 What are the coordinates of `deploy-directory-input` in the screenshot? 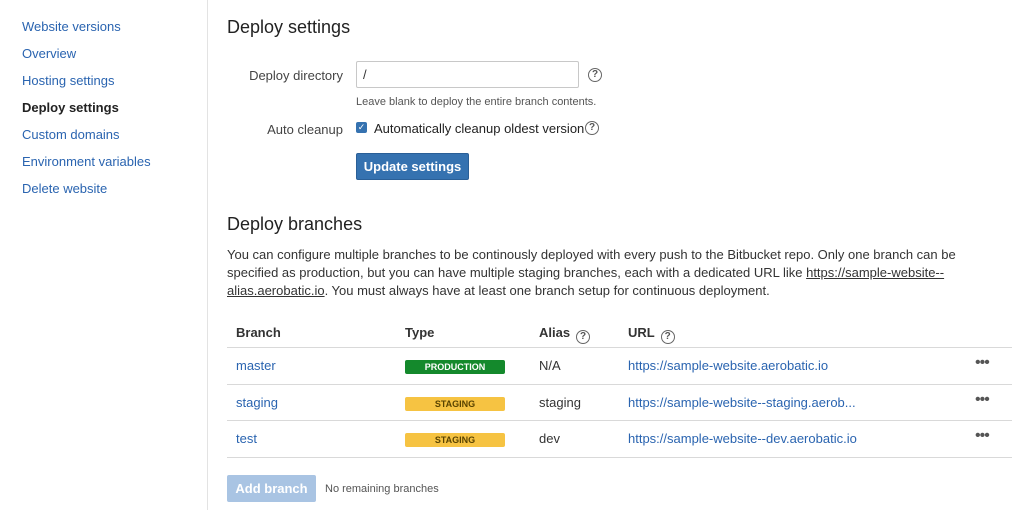 It's located at (467, 74).